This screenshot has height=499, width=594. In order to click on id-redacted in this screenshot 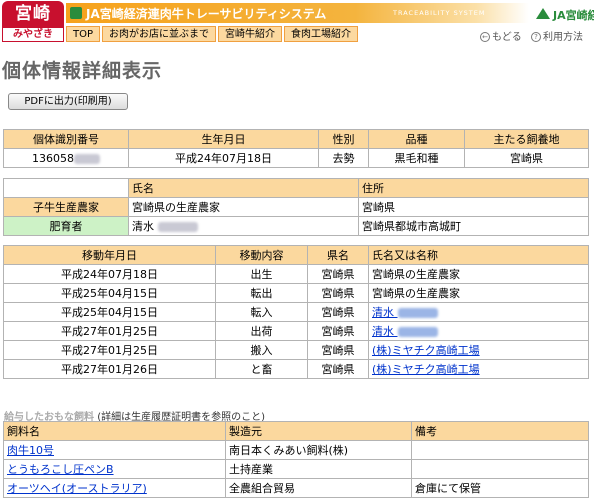, I will do `click(87, 158)`.